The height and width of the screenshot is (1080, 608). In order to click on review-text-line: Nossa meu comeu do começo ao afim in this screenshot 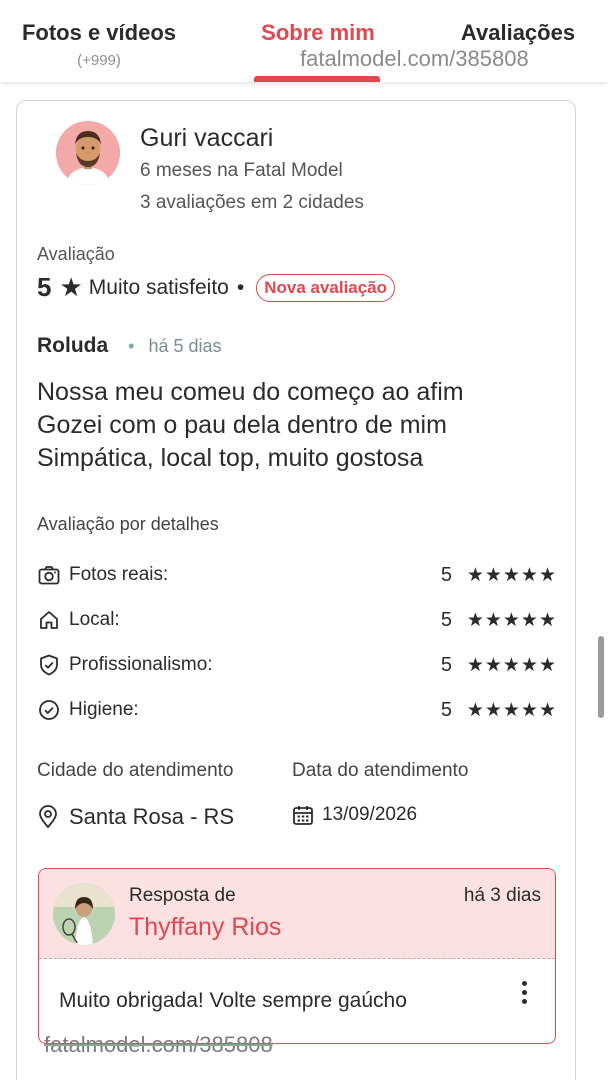, I will do `click(250, 392)`.